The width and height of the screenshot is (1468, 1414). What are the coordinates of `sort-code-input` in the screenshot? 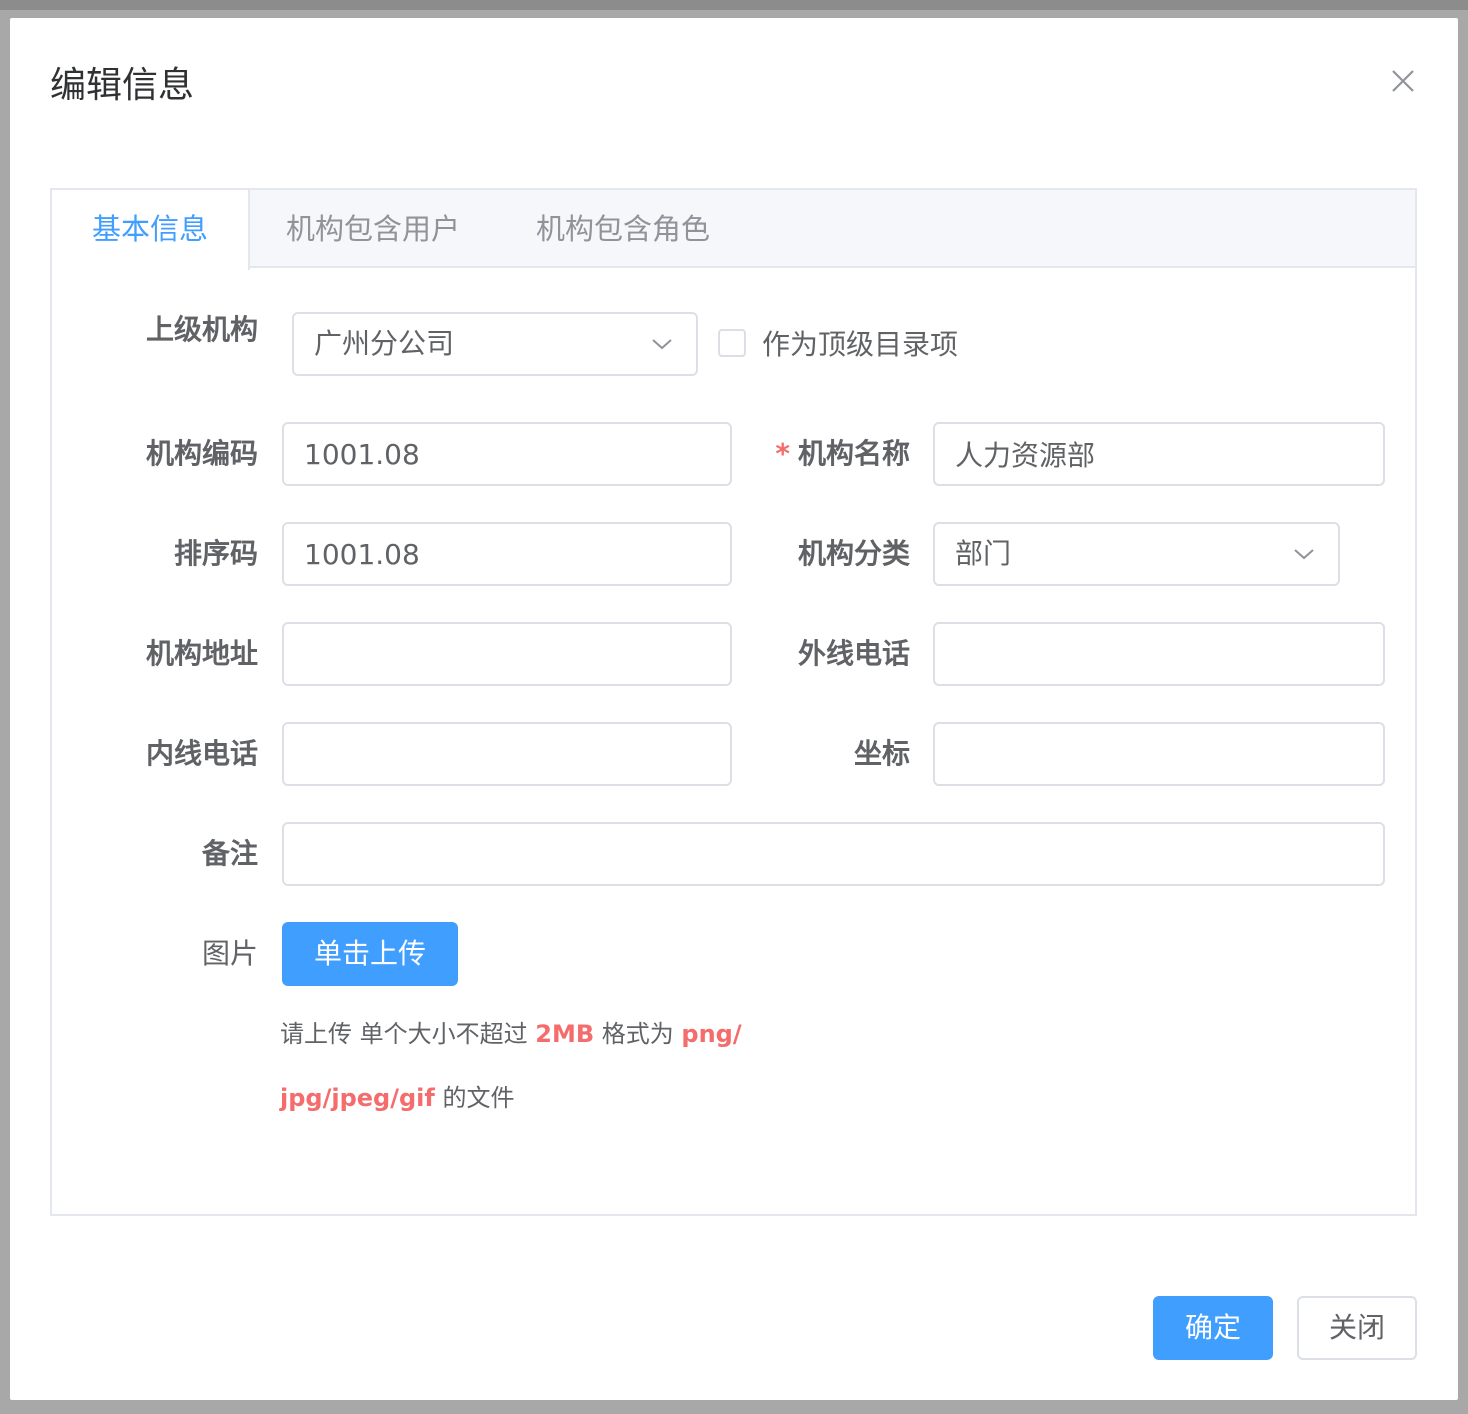 It's located at (507, 554).